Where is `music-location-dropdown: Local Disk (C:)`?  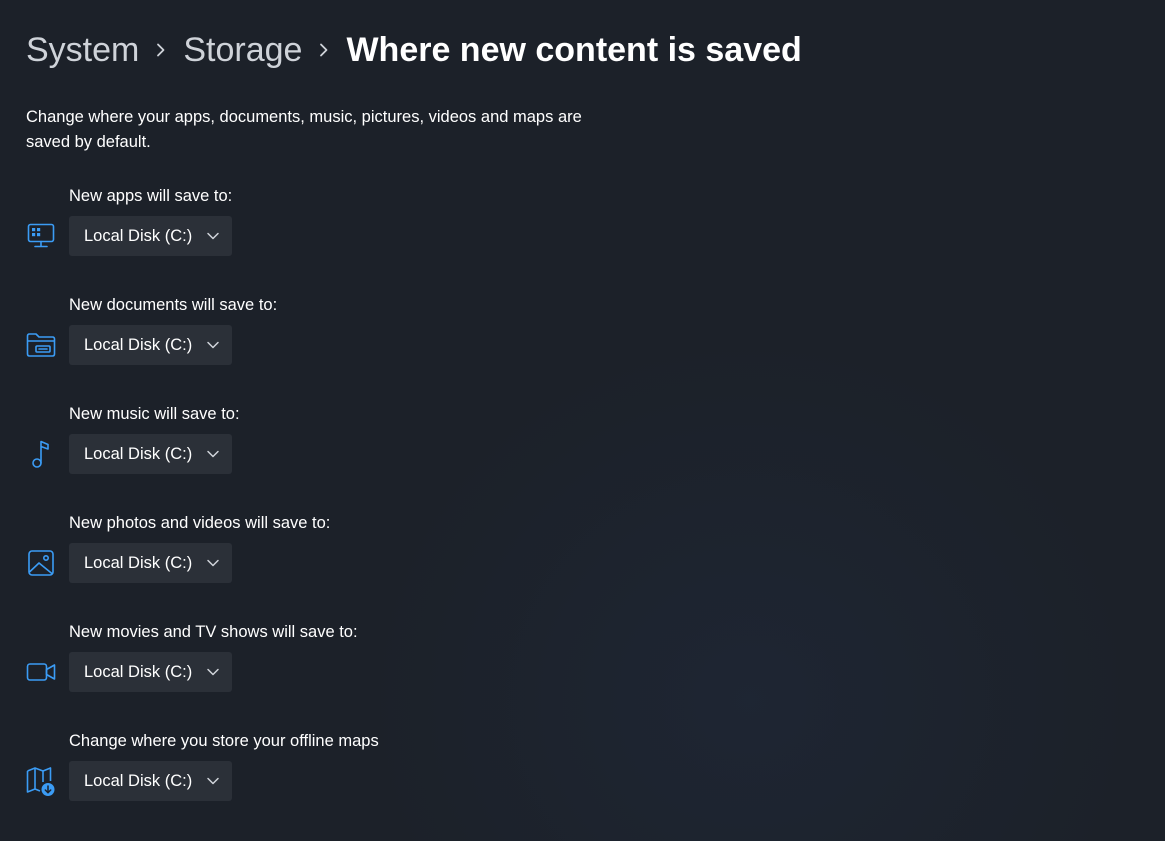
music-location-dropdown: Local Disk (C:) is located at coordinates (150, 454).